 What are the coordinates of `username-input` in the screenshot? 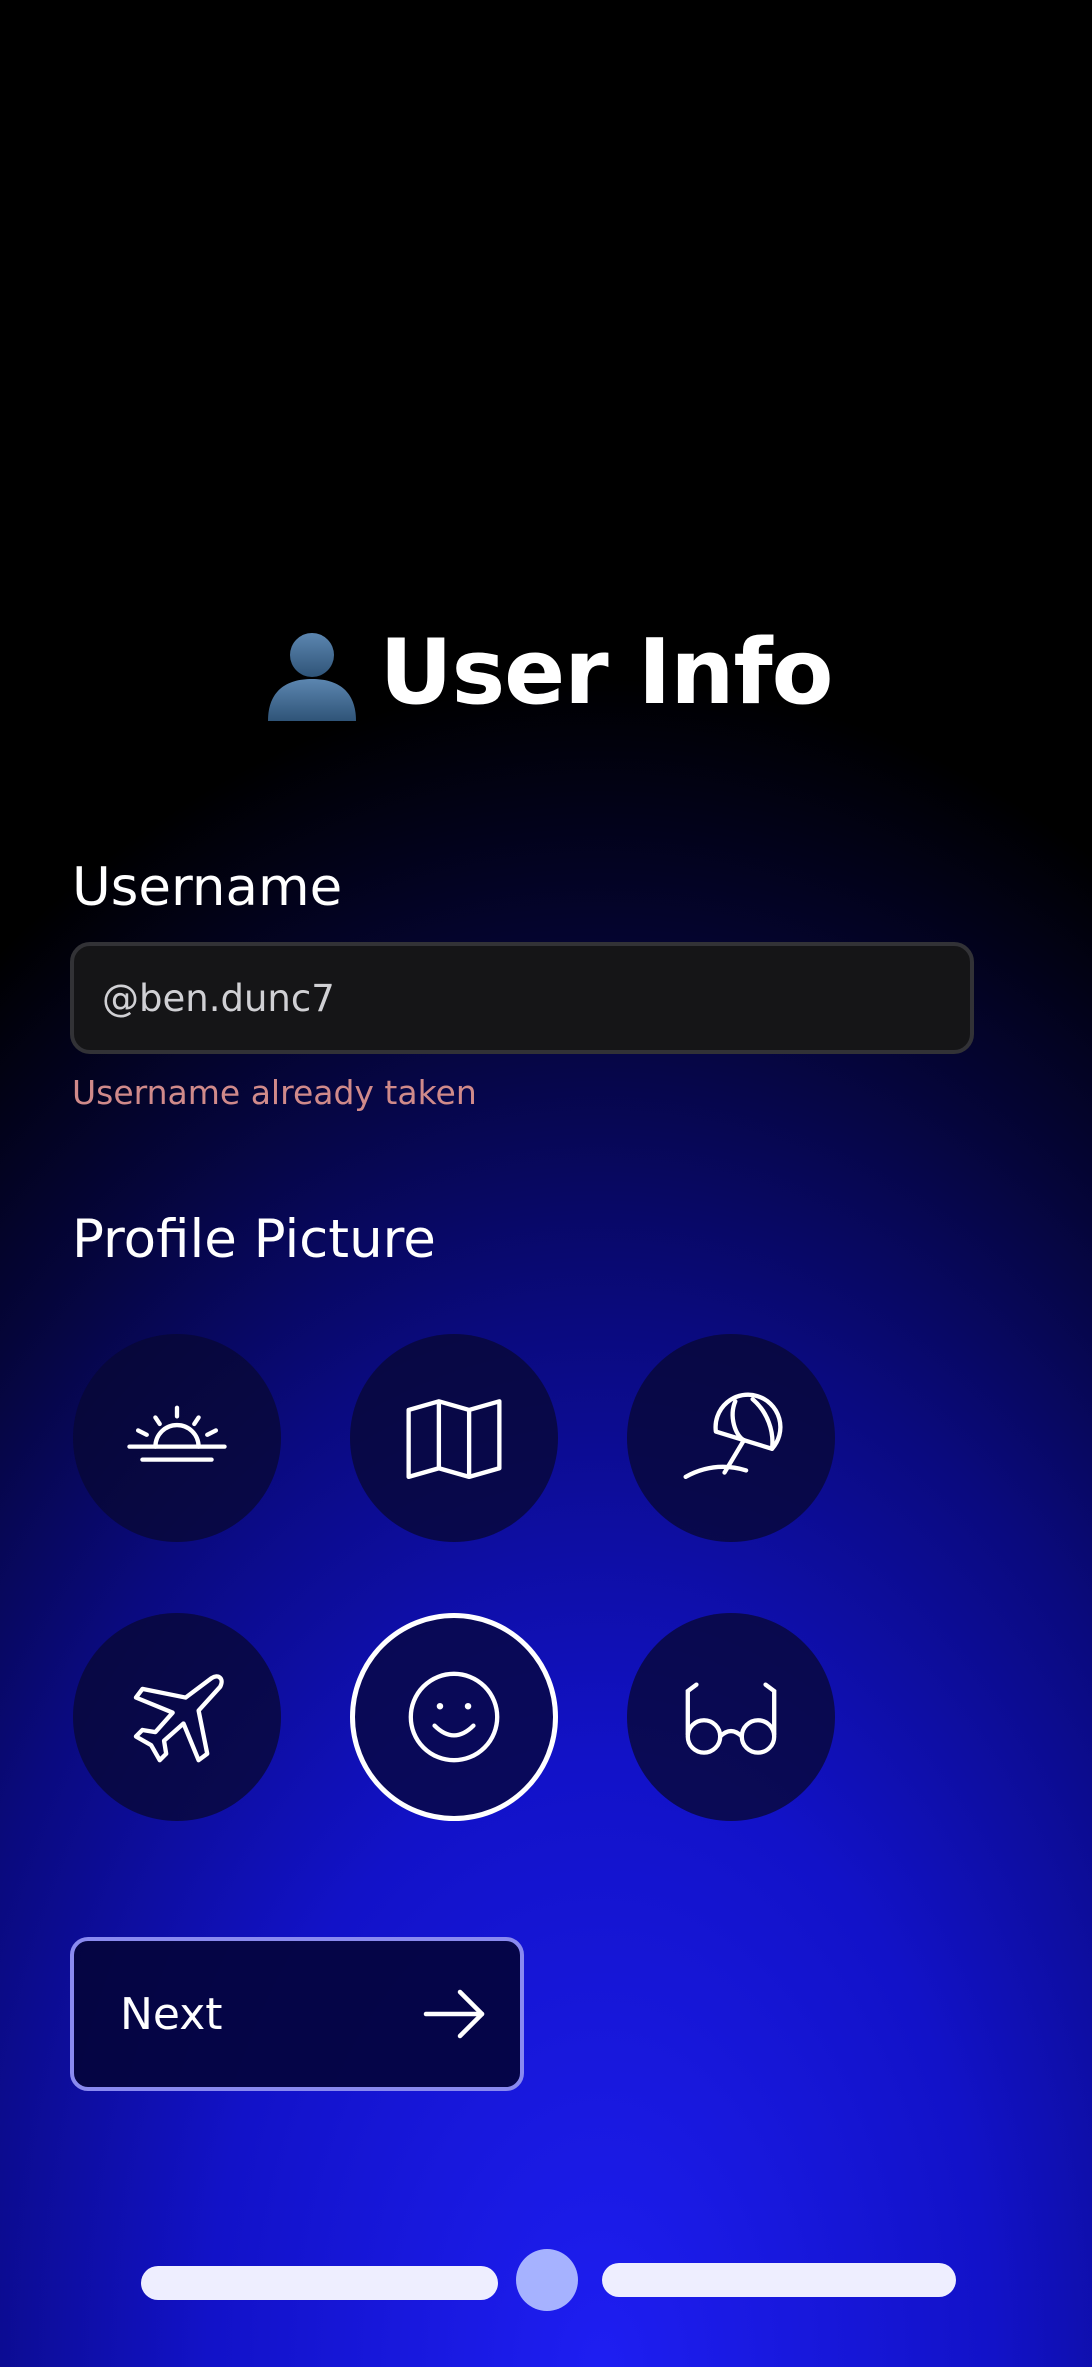 It's located at (536, 998).